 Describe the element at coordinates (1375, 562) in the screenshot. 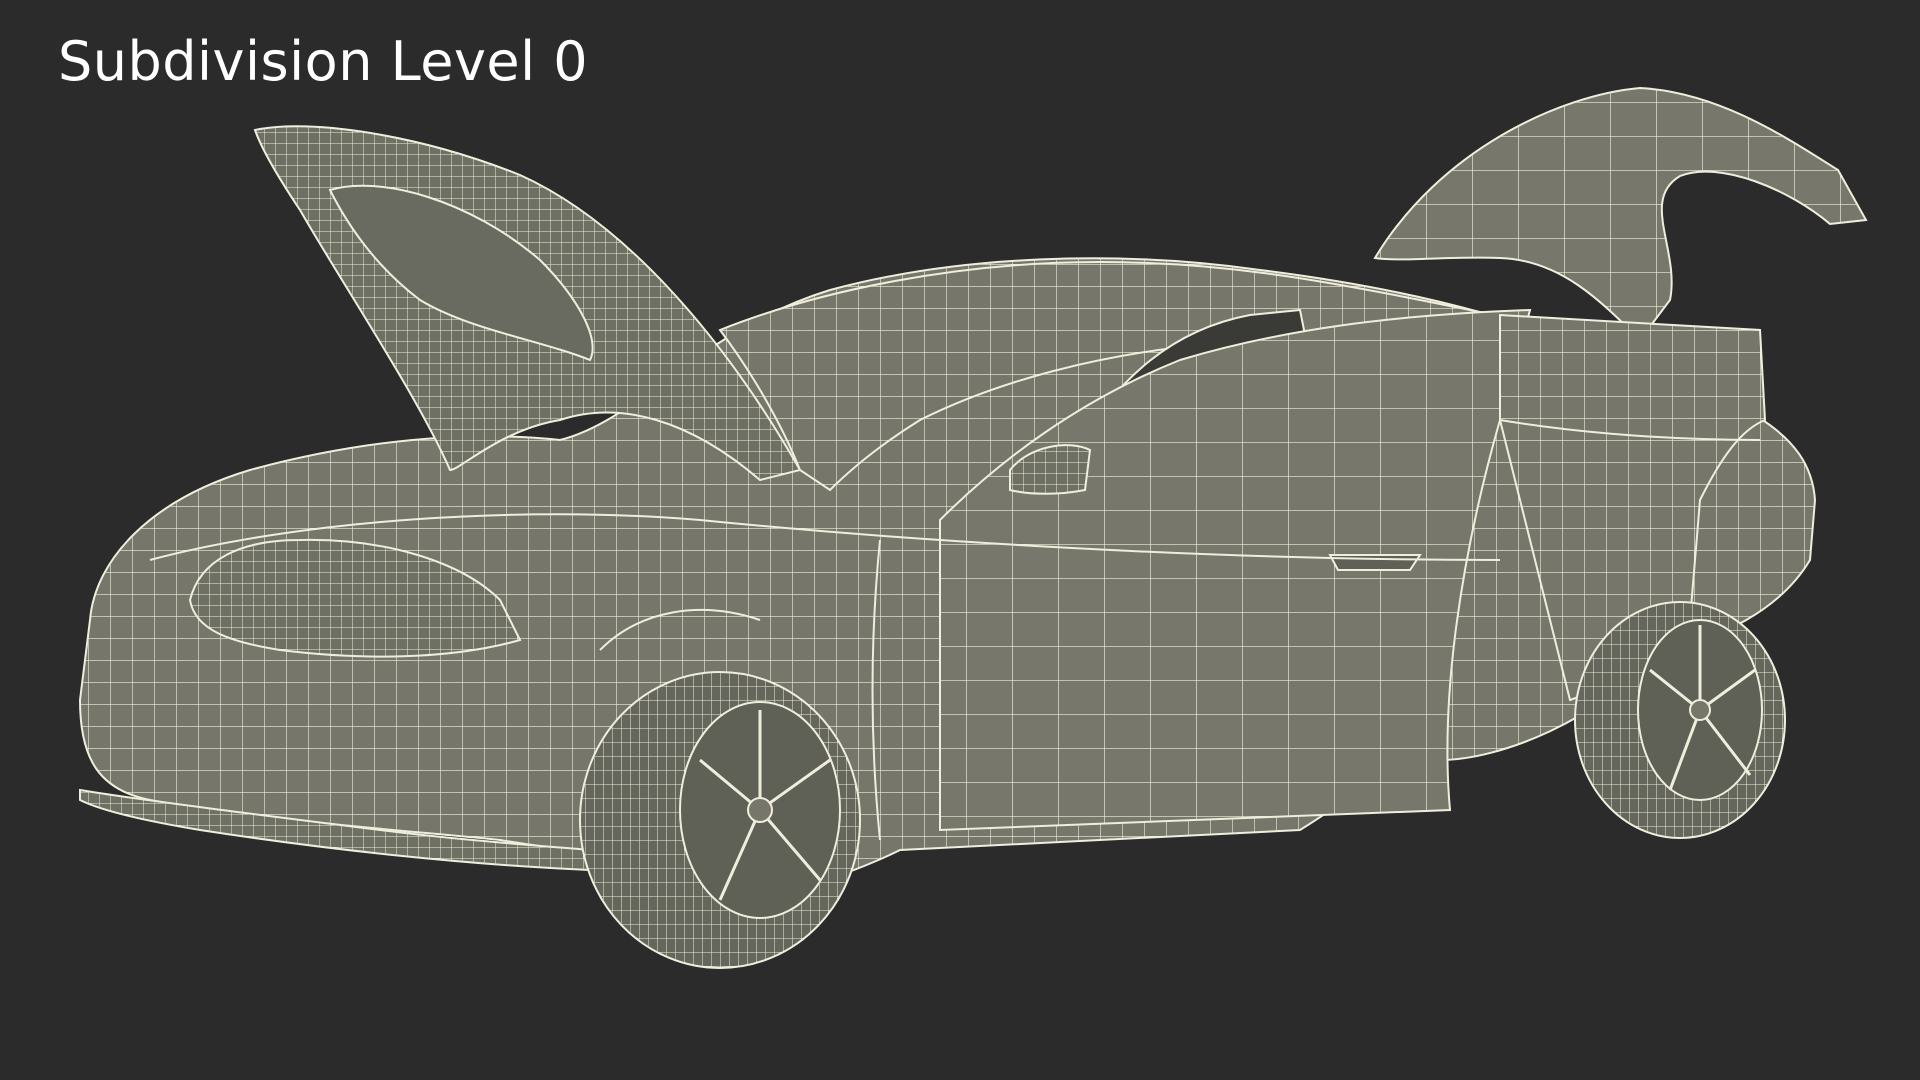

I see `door-handle` at that location.